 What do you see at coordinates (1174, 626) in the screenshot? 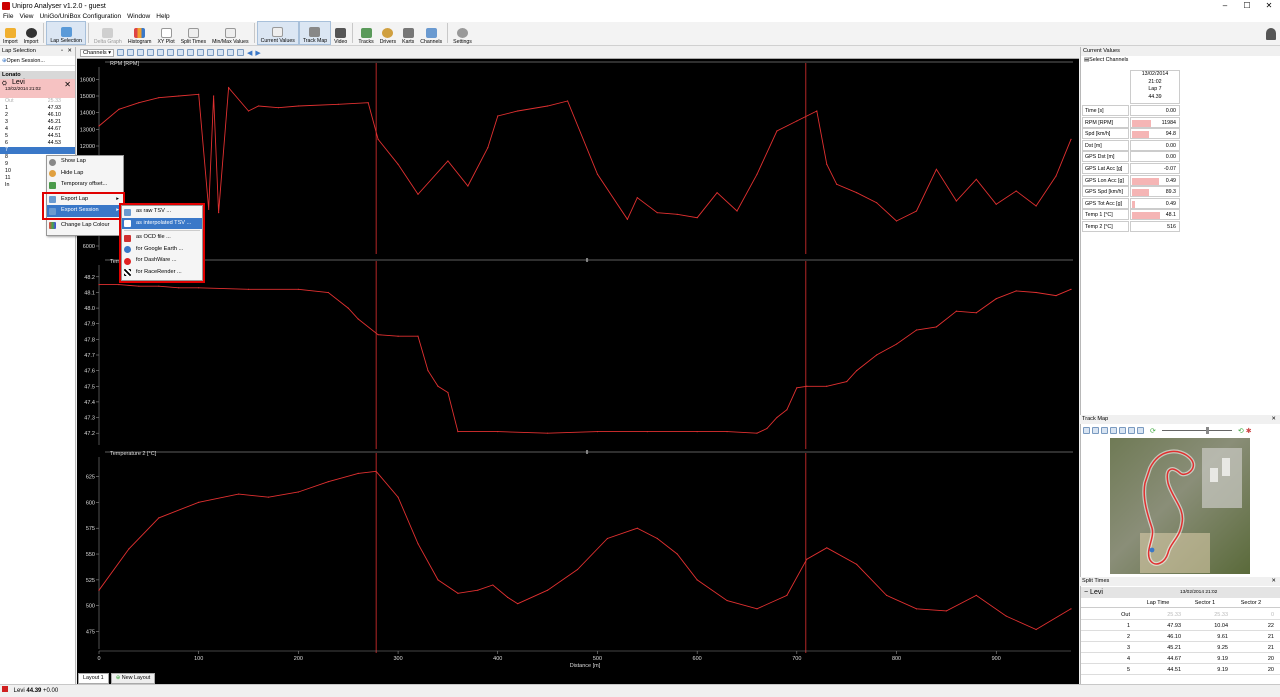
I see `split-cell: 47.93` at bounding box center [1174, 626].